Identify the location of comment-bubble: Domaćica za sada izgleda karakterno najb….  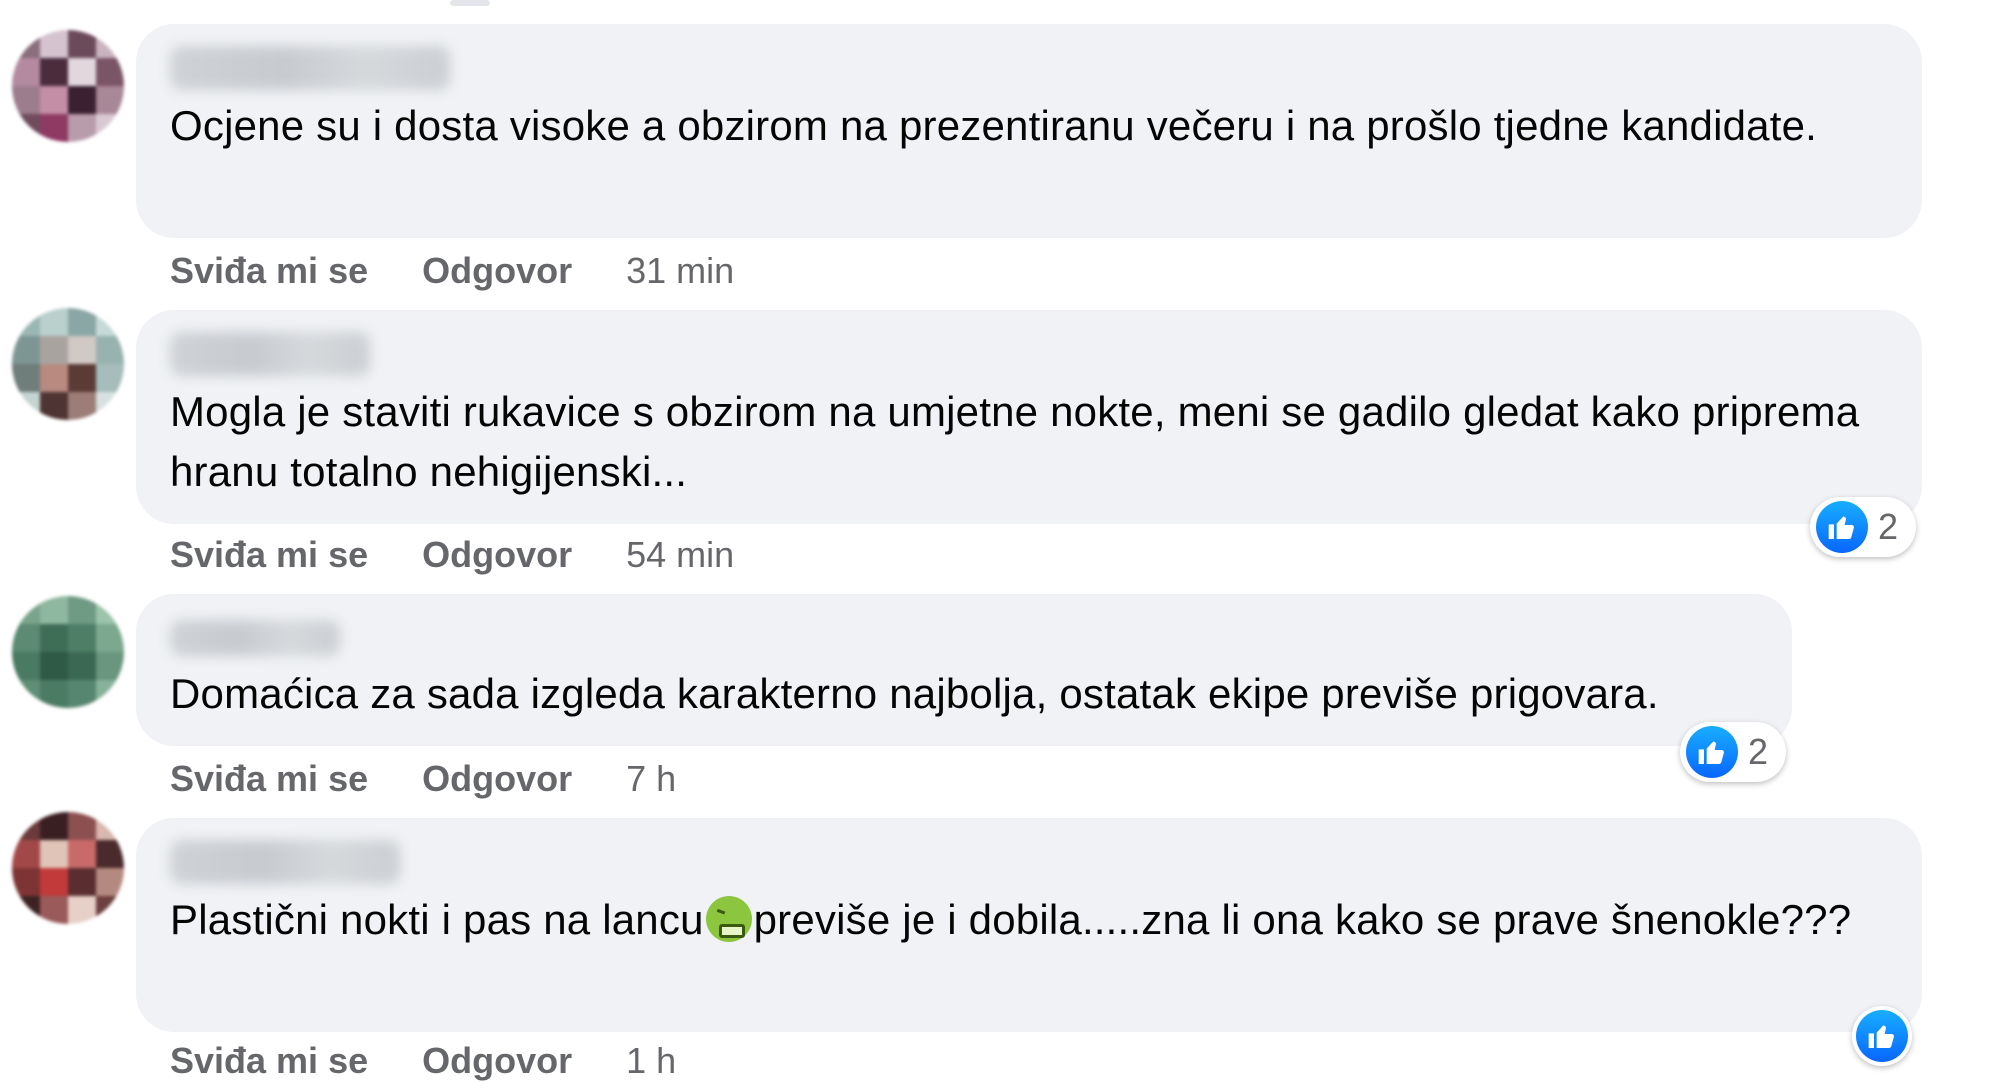
(964, 670).